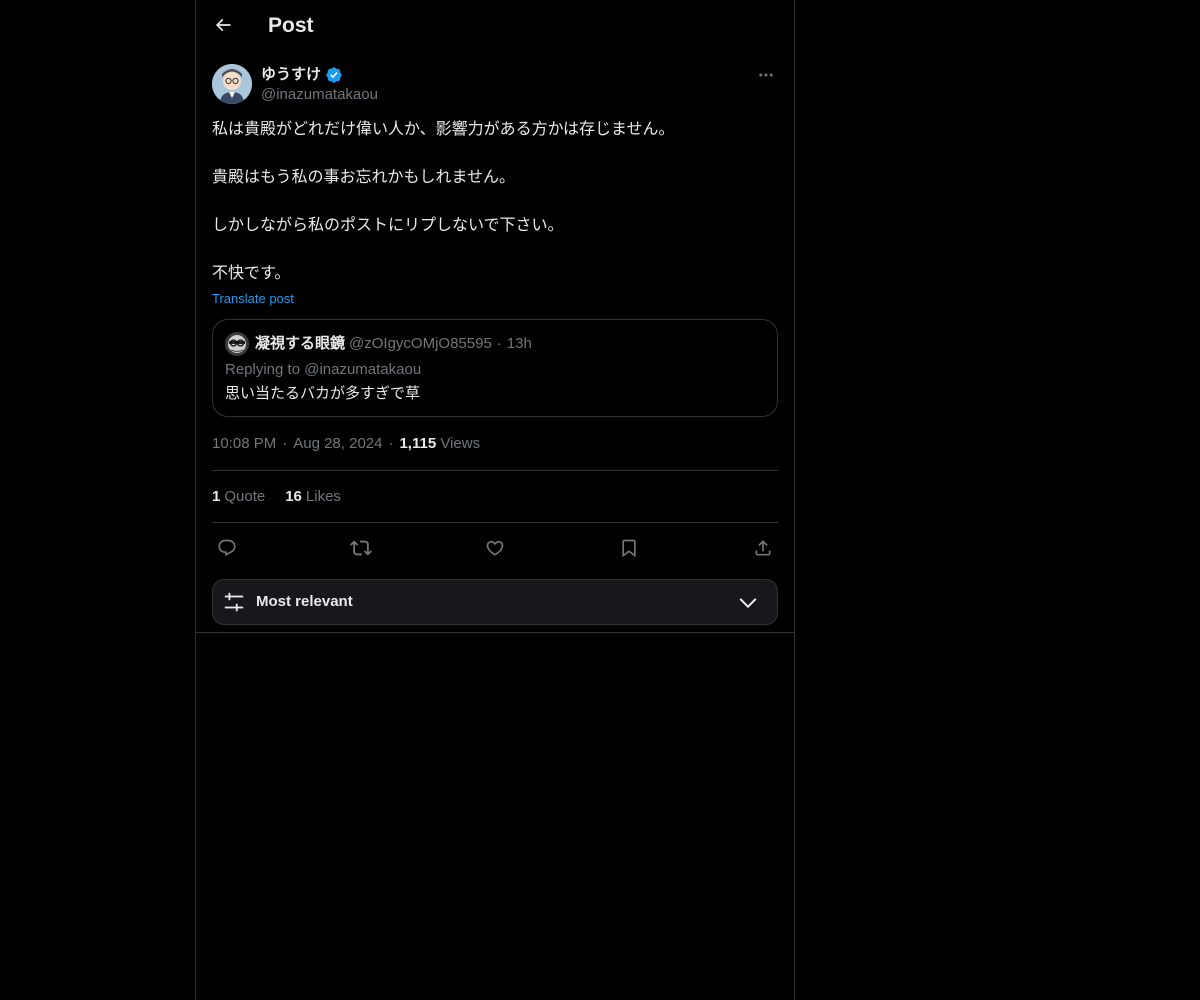  I want to click on repost-button, so click(361, 548).